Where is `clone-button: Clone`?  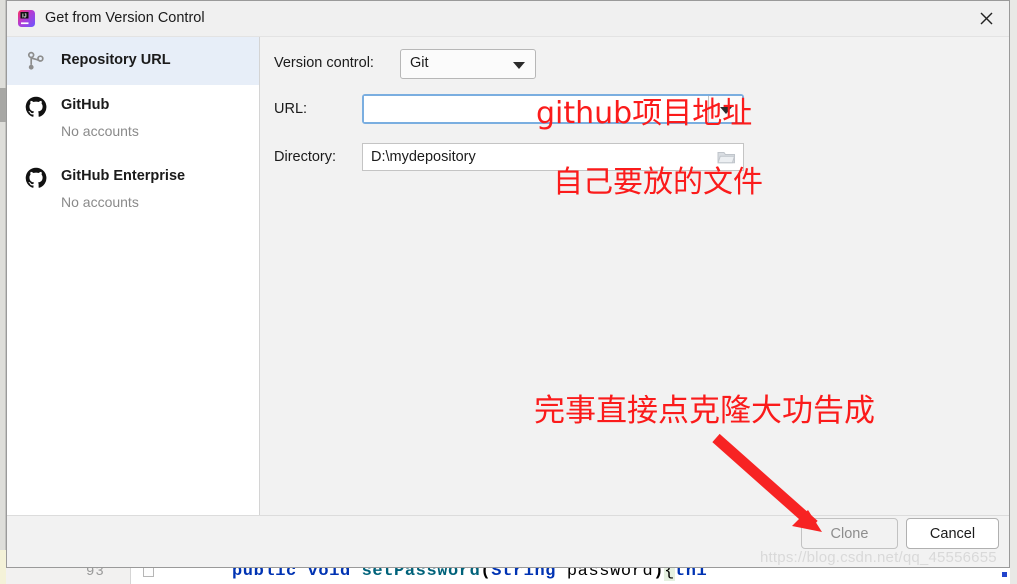 clone-button: Clone is located at coordinates (849, 533).